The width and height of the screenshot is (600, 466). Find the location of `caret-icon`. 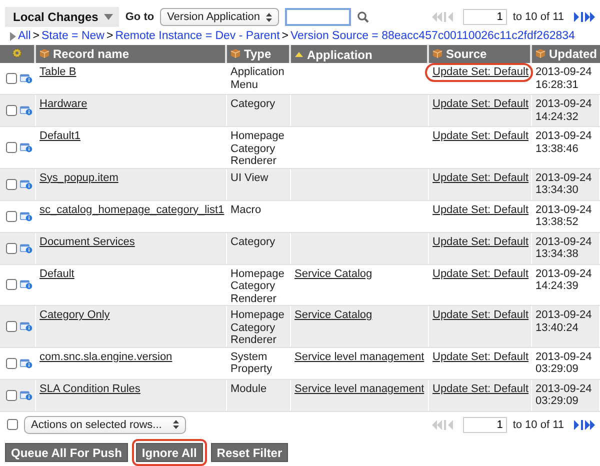

caret-icon is located at coordinates (109, 17).